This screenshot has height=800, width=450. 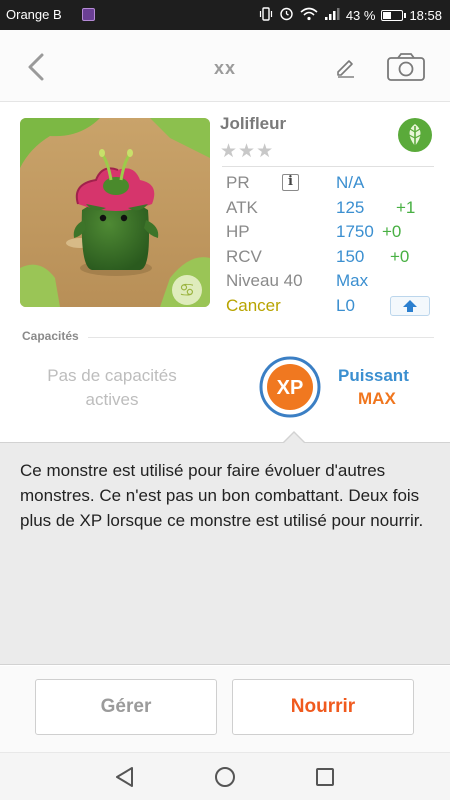 What do you see at coordinates (253, 123) in the screenshot?
I see `monster-name: Jolifleur` at bounding box center [253, 123].